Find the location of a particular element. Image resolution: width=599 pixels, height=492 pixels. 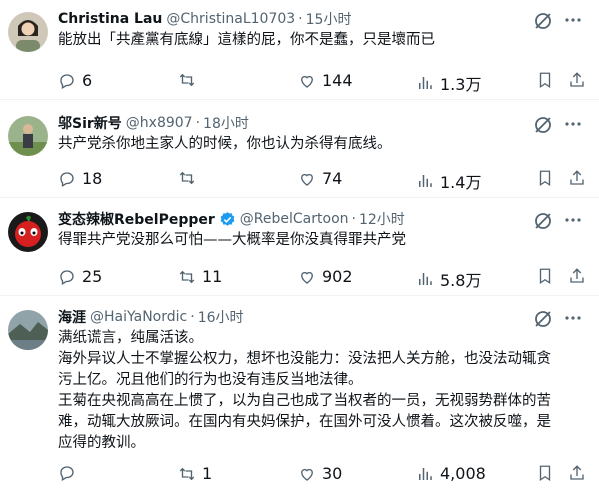

like-button: 902 is located at coordinates (325, 276).